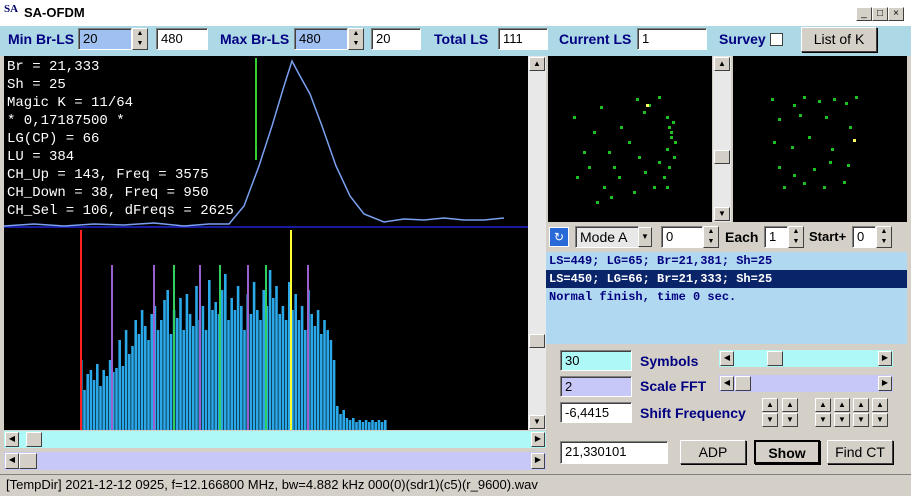  I want to click on max-br-input: 480, so click(321, 39).